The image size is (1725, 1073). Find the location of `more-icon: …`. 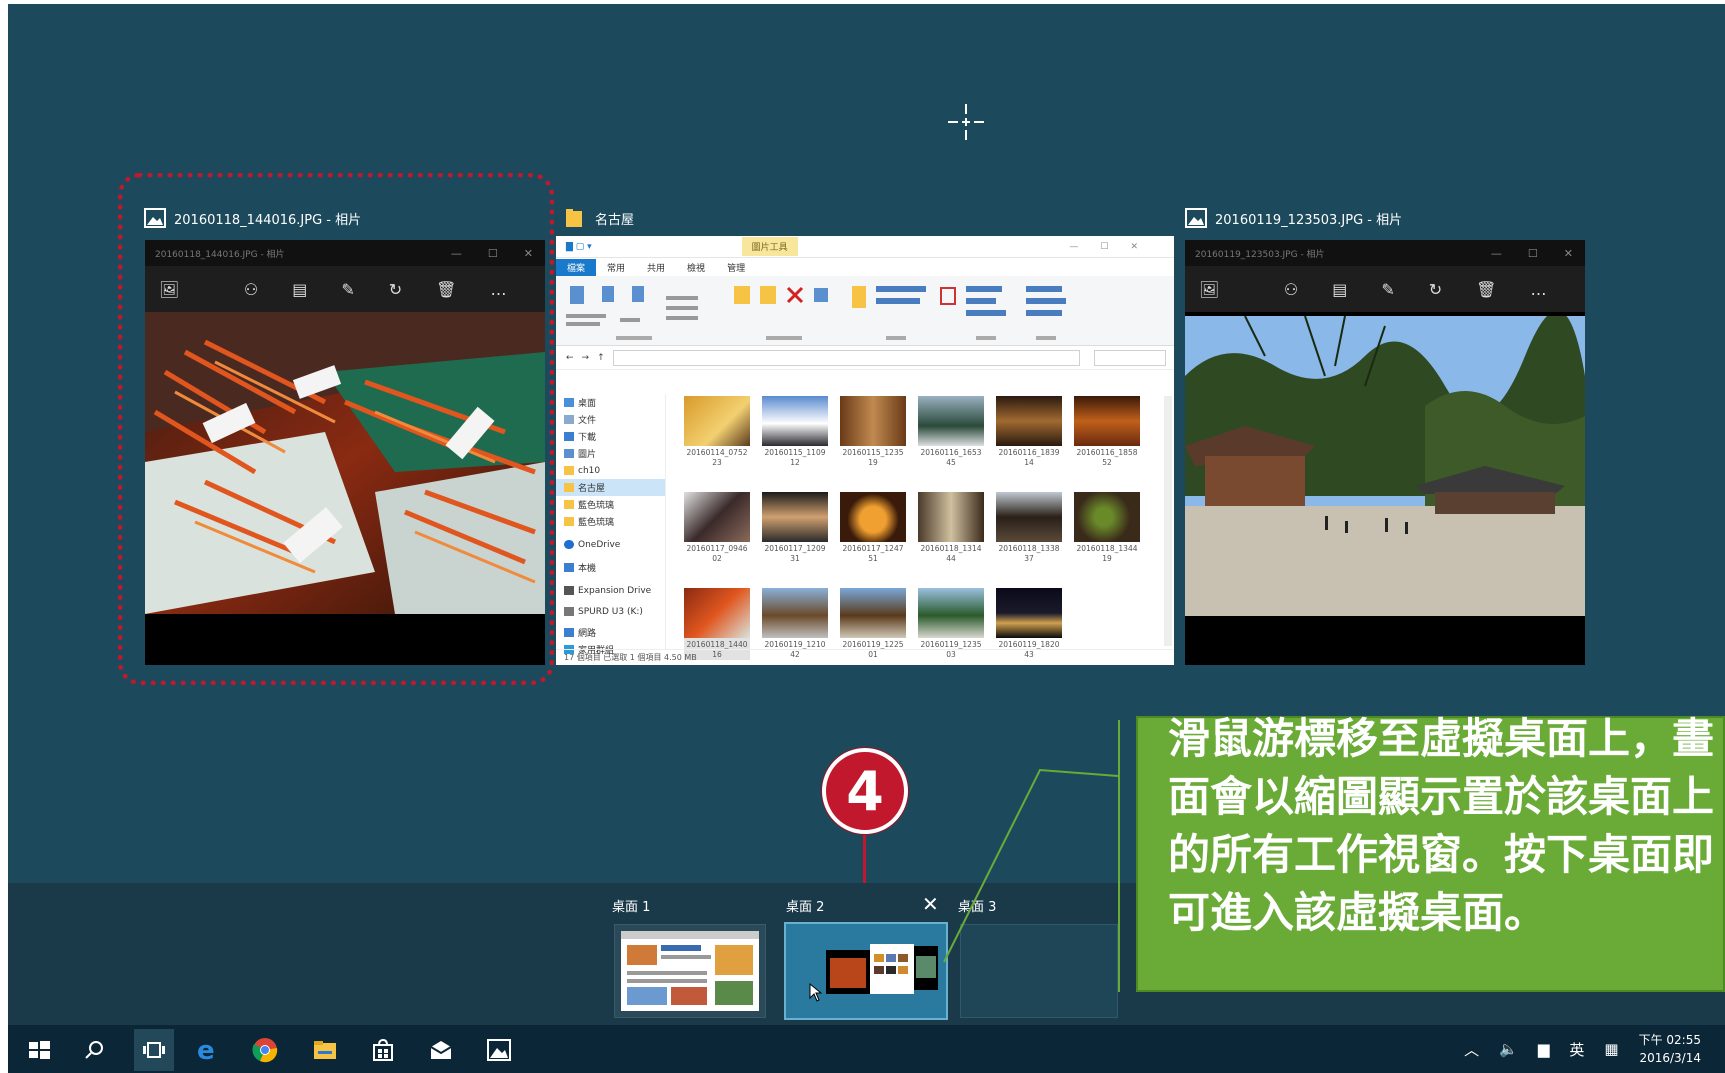

more-icon: … is located at coordinates (1538, 289).